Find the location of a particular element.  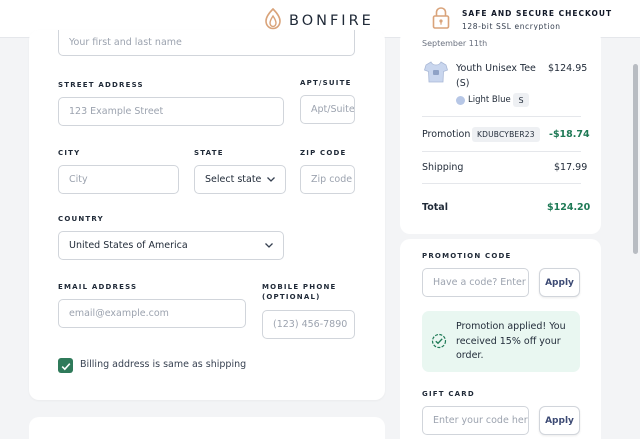

check-icon is located at coordinates (66, 365).